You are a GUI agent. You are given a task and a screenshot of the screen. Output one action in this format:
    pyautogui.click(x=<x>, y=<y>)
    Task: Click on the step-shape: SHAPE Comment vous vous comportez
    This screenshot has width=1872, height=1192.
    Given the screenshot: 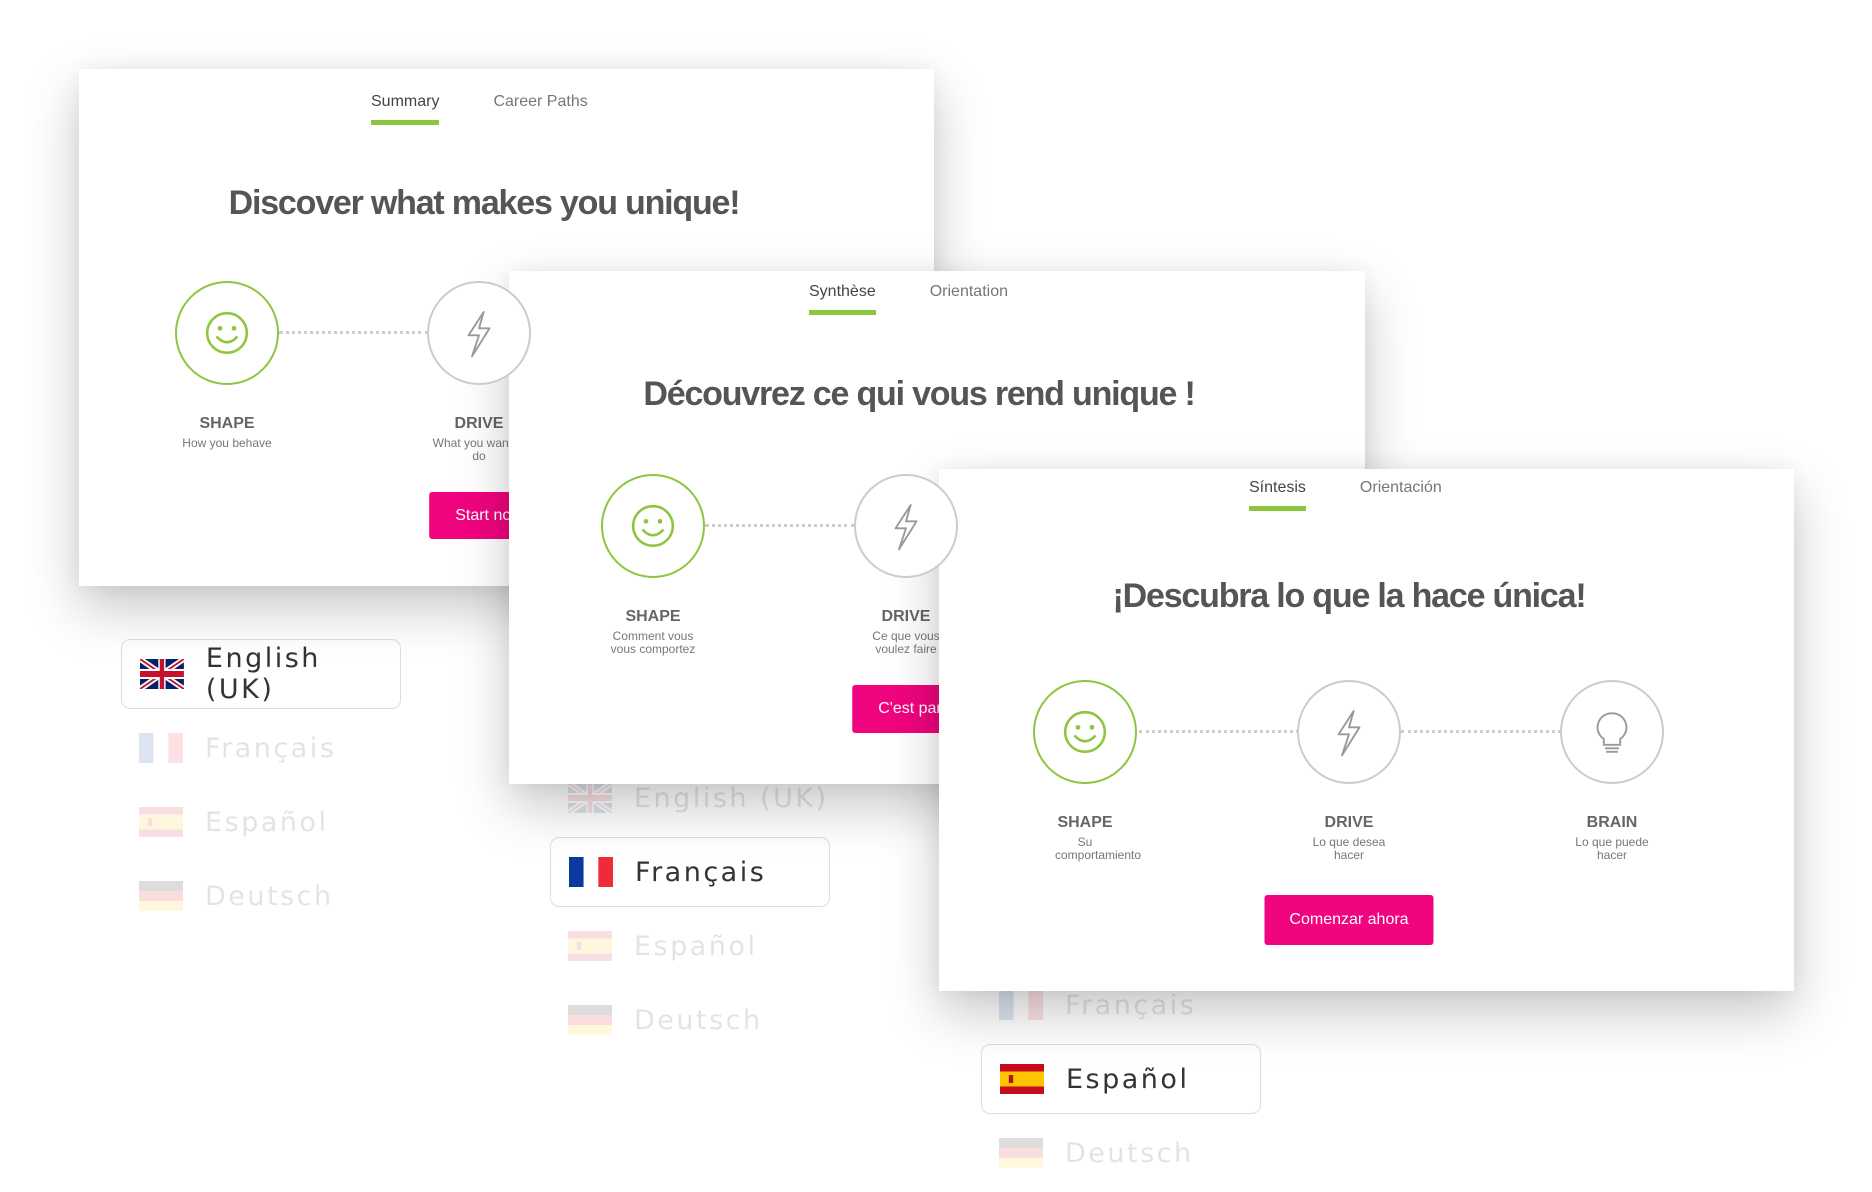 What is the action you would take?
    pyautogui.click(x=653, y=565)
    